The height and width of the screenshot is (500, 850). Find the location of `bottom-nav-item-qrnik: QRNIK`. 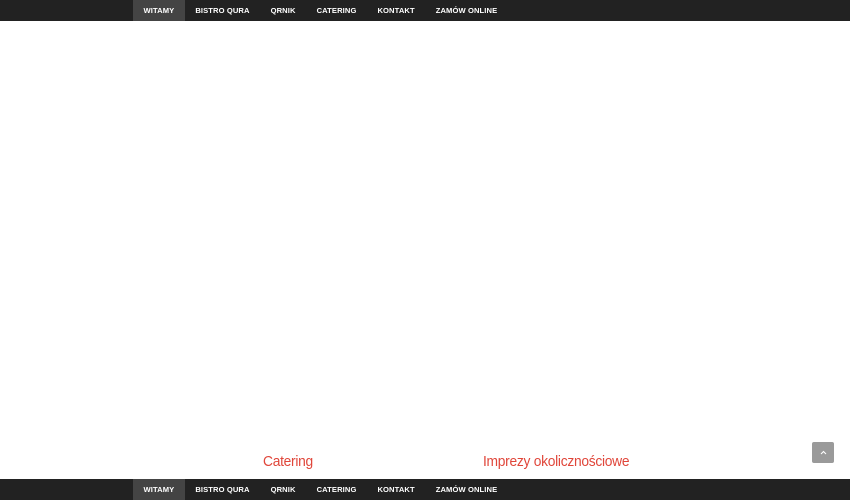

bottom-nav-item-qrnik: QRNIK is located at coordinates (283, 489).